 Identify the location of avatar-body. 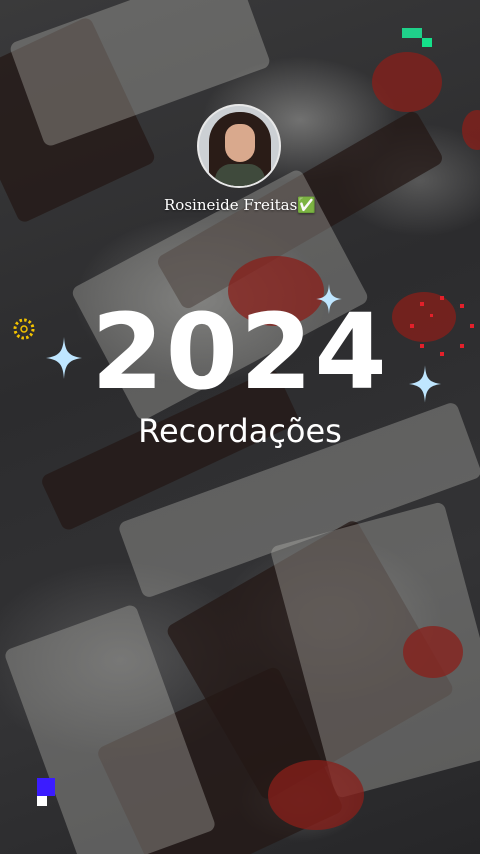
(240, 175).